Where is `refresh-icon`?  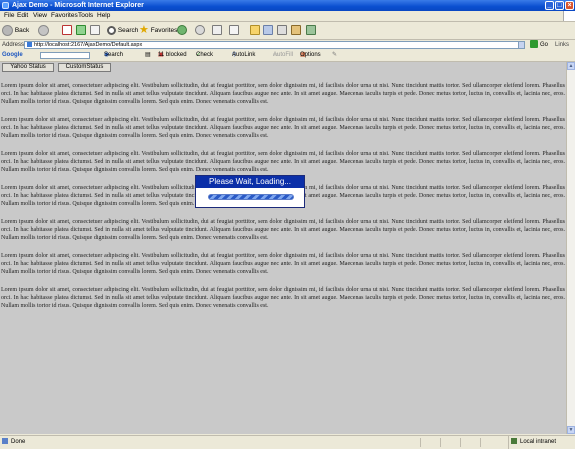
refresh-icon is located at coordinates (81, 30).